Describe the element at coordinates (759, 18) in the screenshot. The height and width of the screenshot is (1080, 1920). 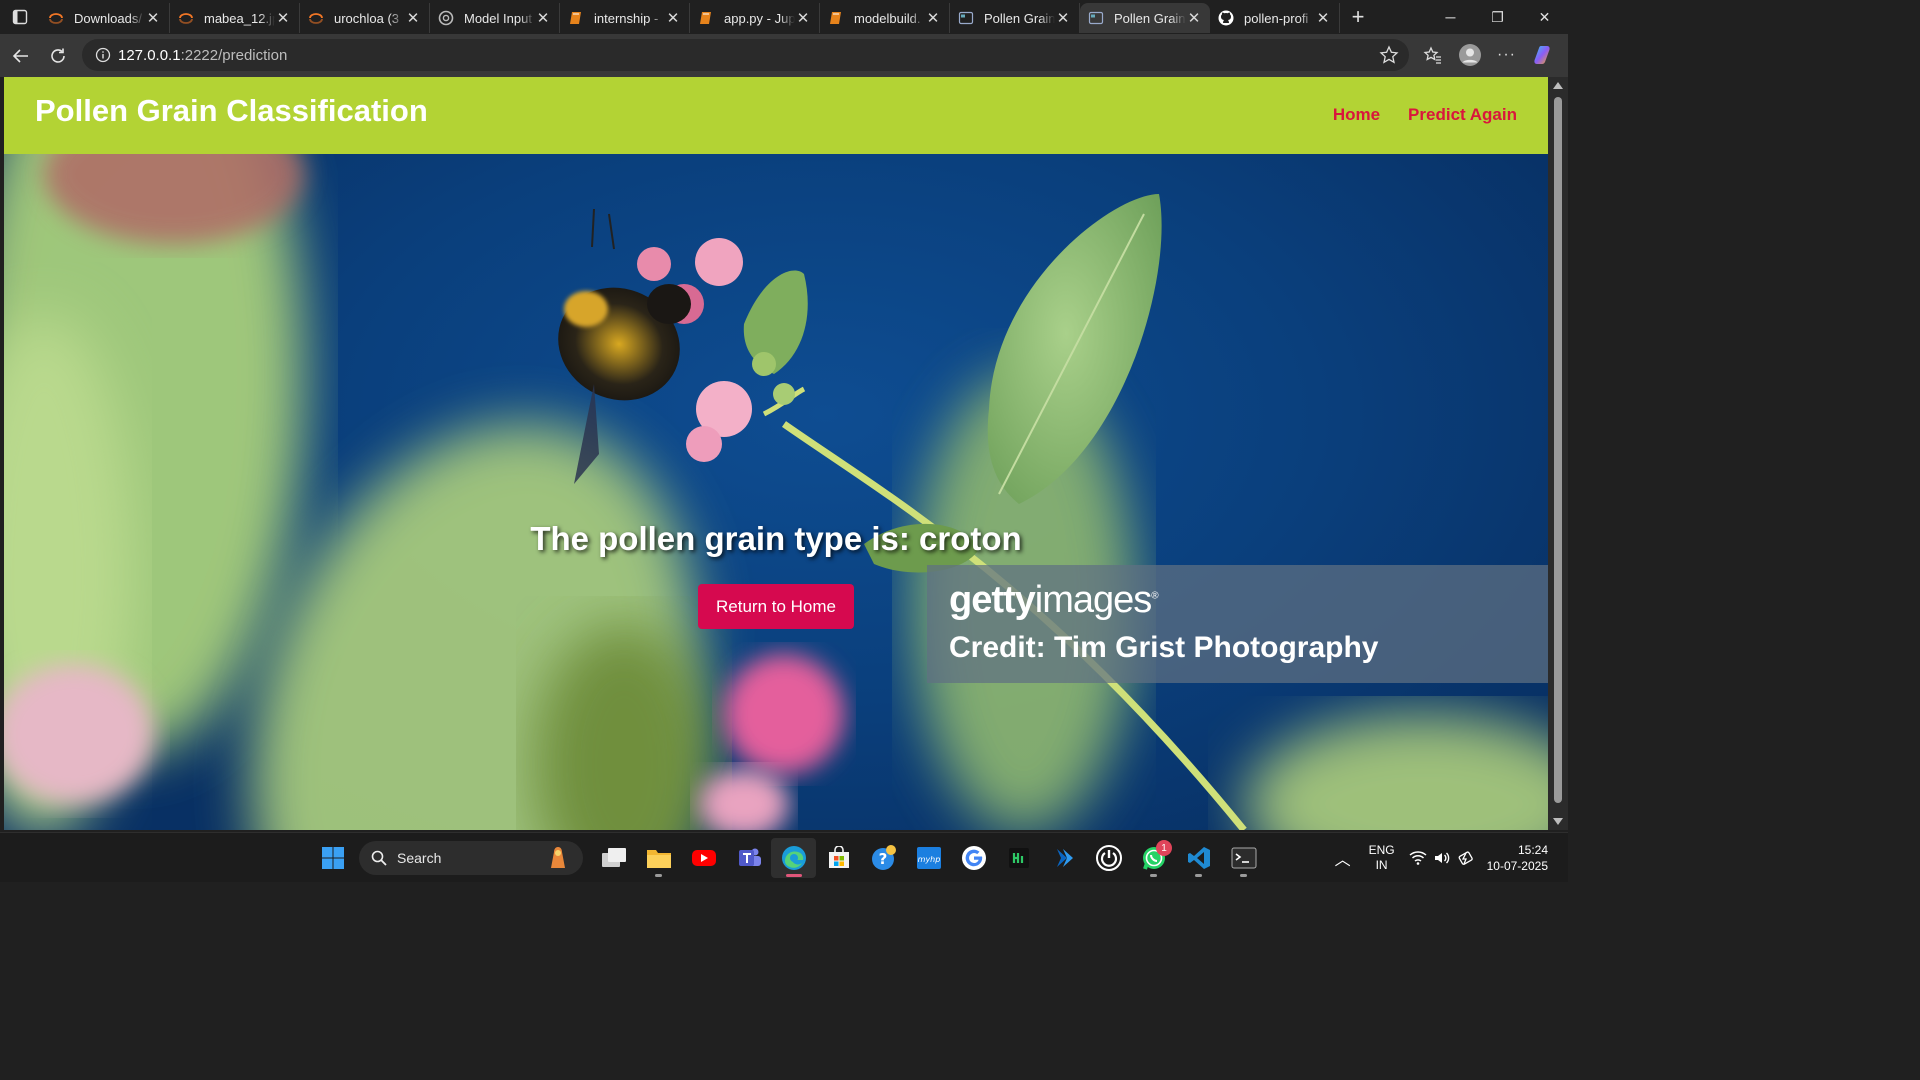
I see `tab-title: app.py - Jup` at that location.